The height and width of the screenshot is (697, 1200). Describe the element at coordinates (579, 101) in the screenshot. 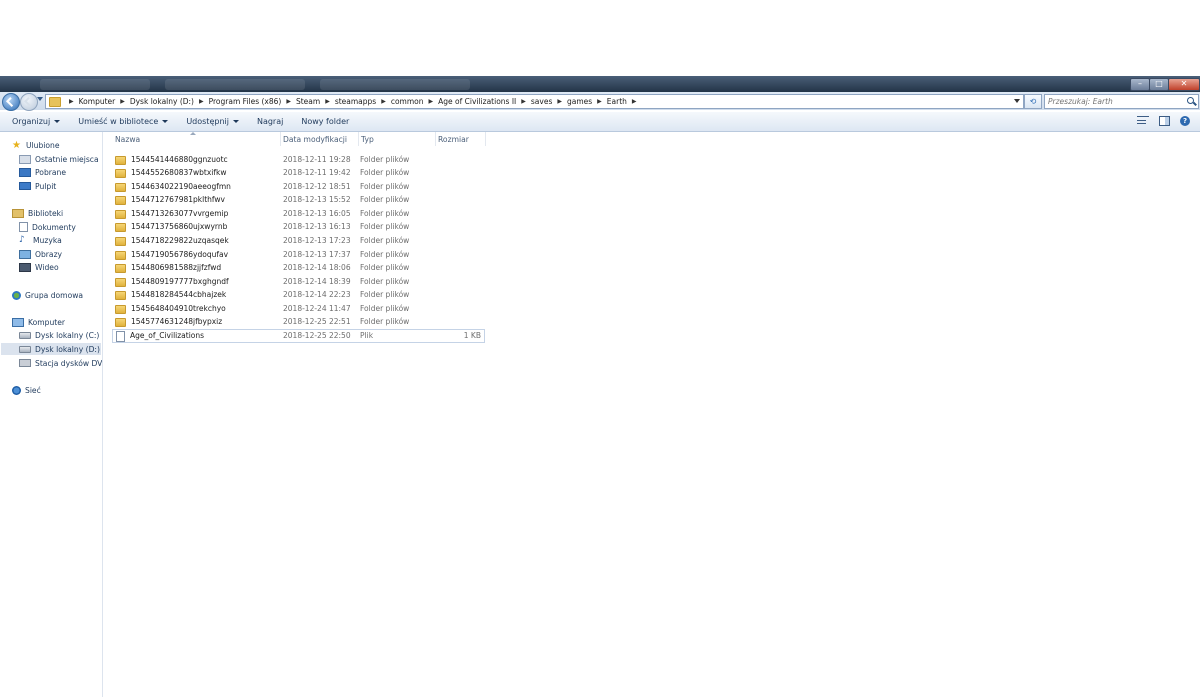

I see `breadcrumb-games: games` at that location.